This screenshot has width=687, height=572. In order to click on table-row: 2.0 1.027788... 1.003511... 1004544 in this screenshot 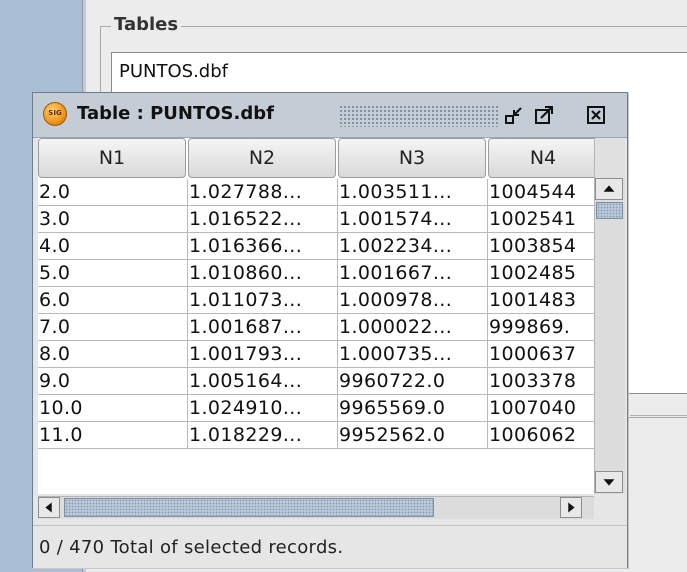, I will do `click(316, 192)`.